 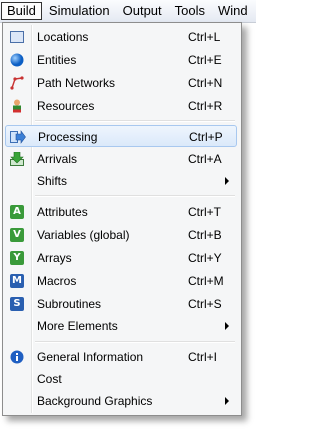 I want to click on menu-item-shortcut: Ctrl+R, so click(x=205, y=106).